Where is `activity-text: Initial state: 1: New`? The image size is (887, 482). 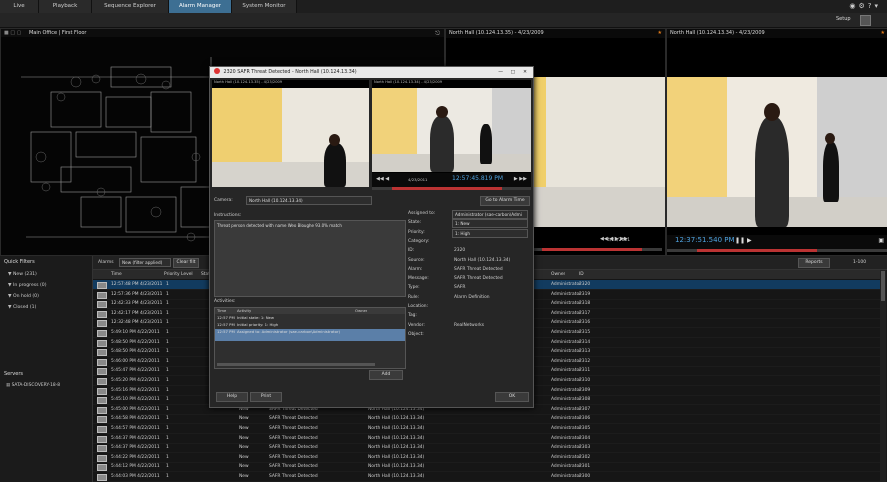 activity-text: Initial state: 1: New is located at coordinates (256, 317).